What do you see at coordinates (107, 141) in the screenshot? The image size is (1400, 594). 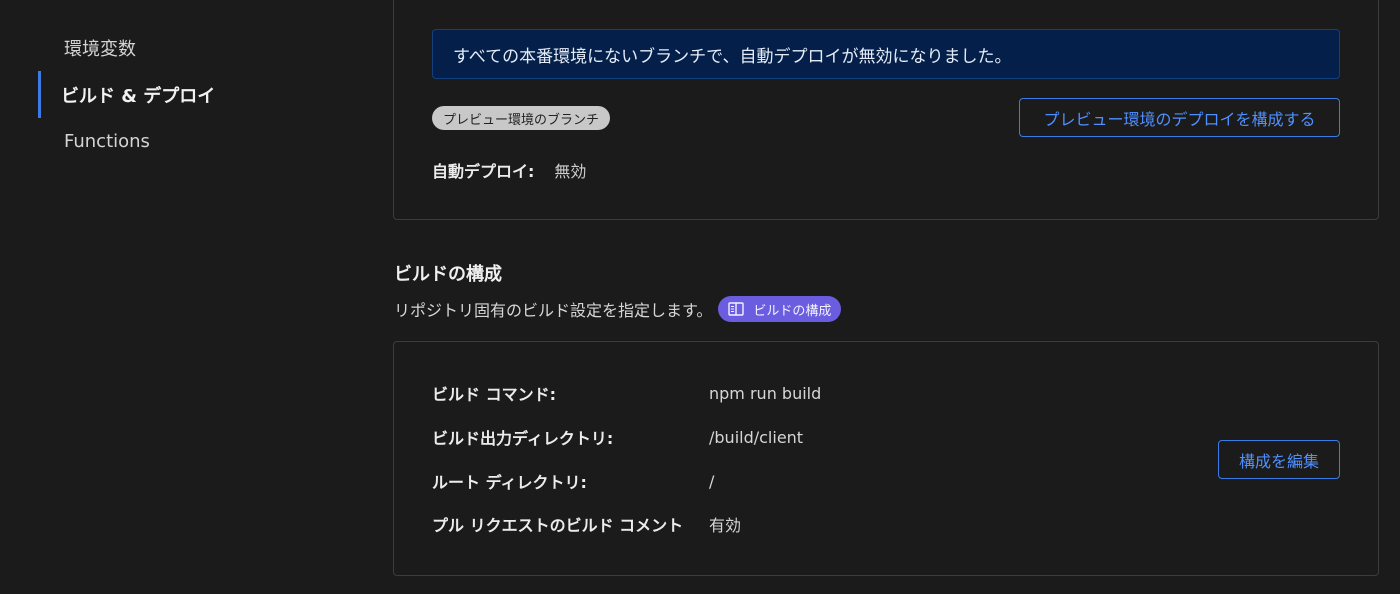 I see `sidebar-item-label: Functions` at bounding box center [107, 141].